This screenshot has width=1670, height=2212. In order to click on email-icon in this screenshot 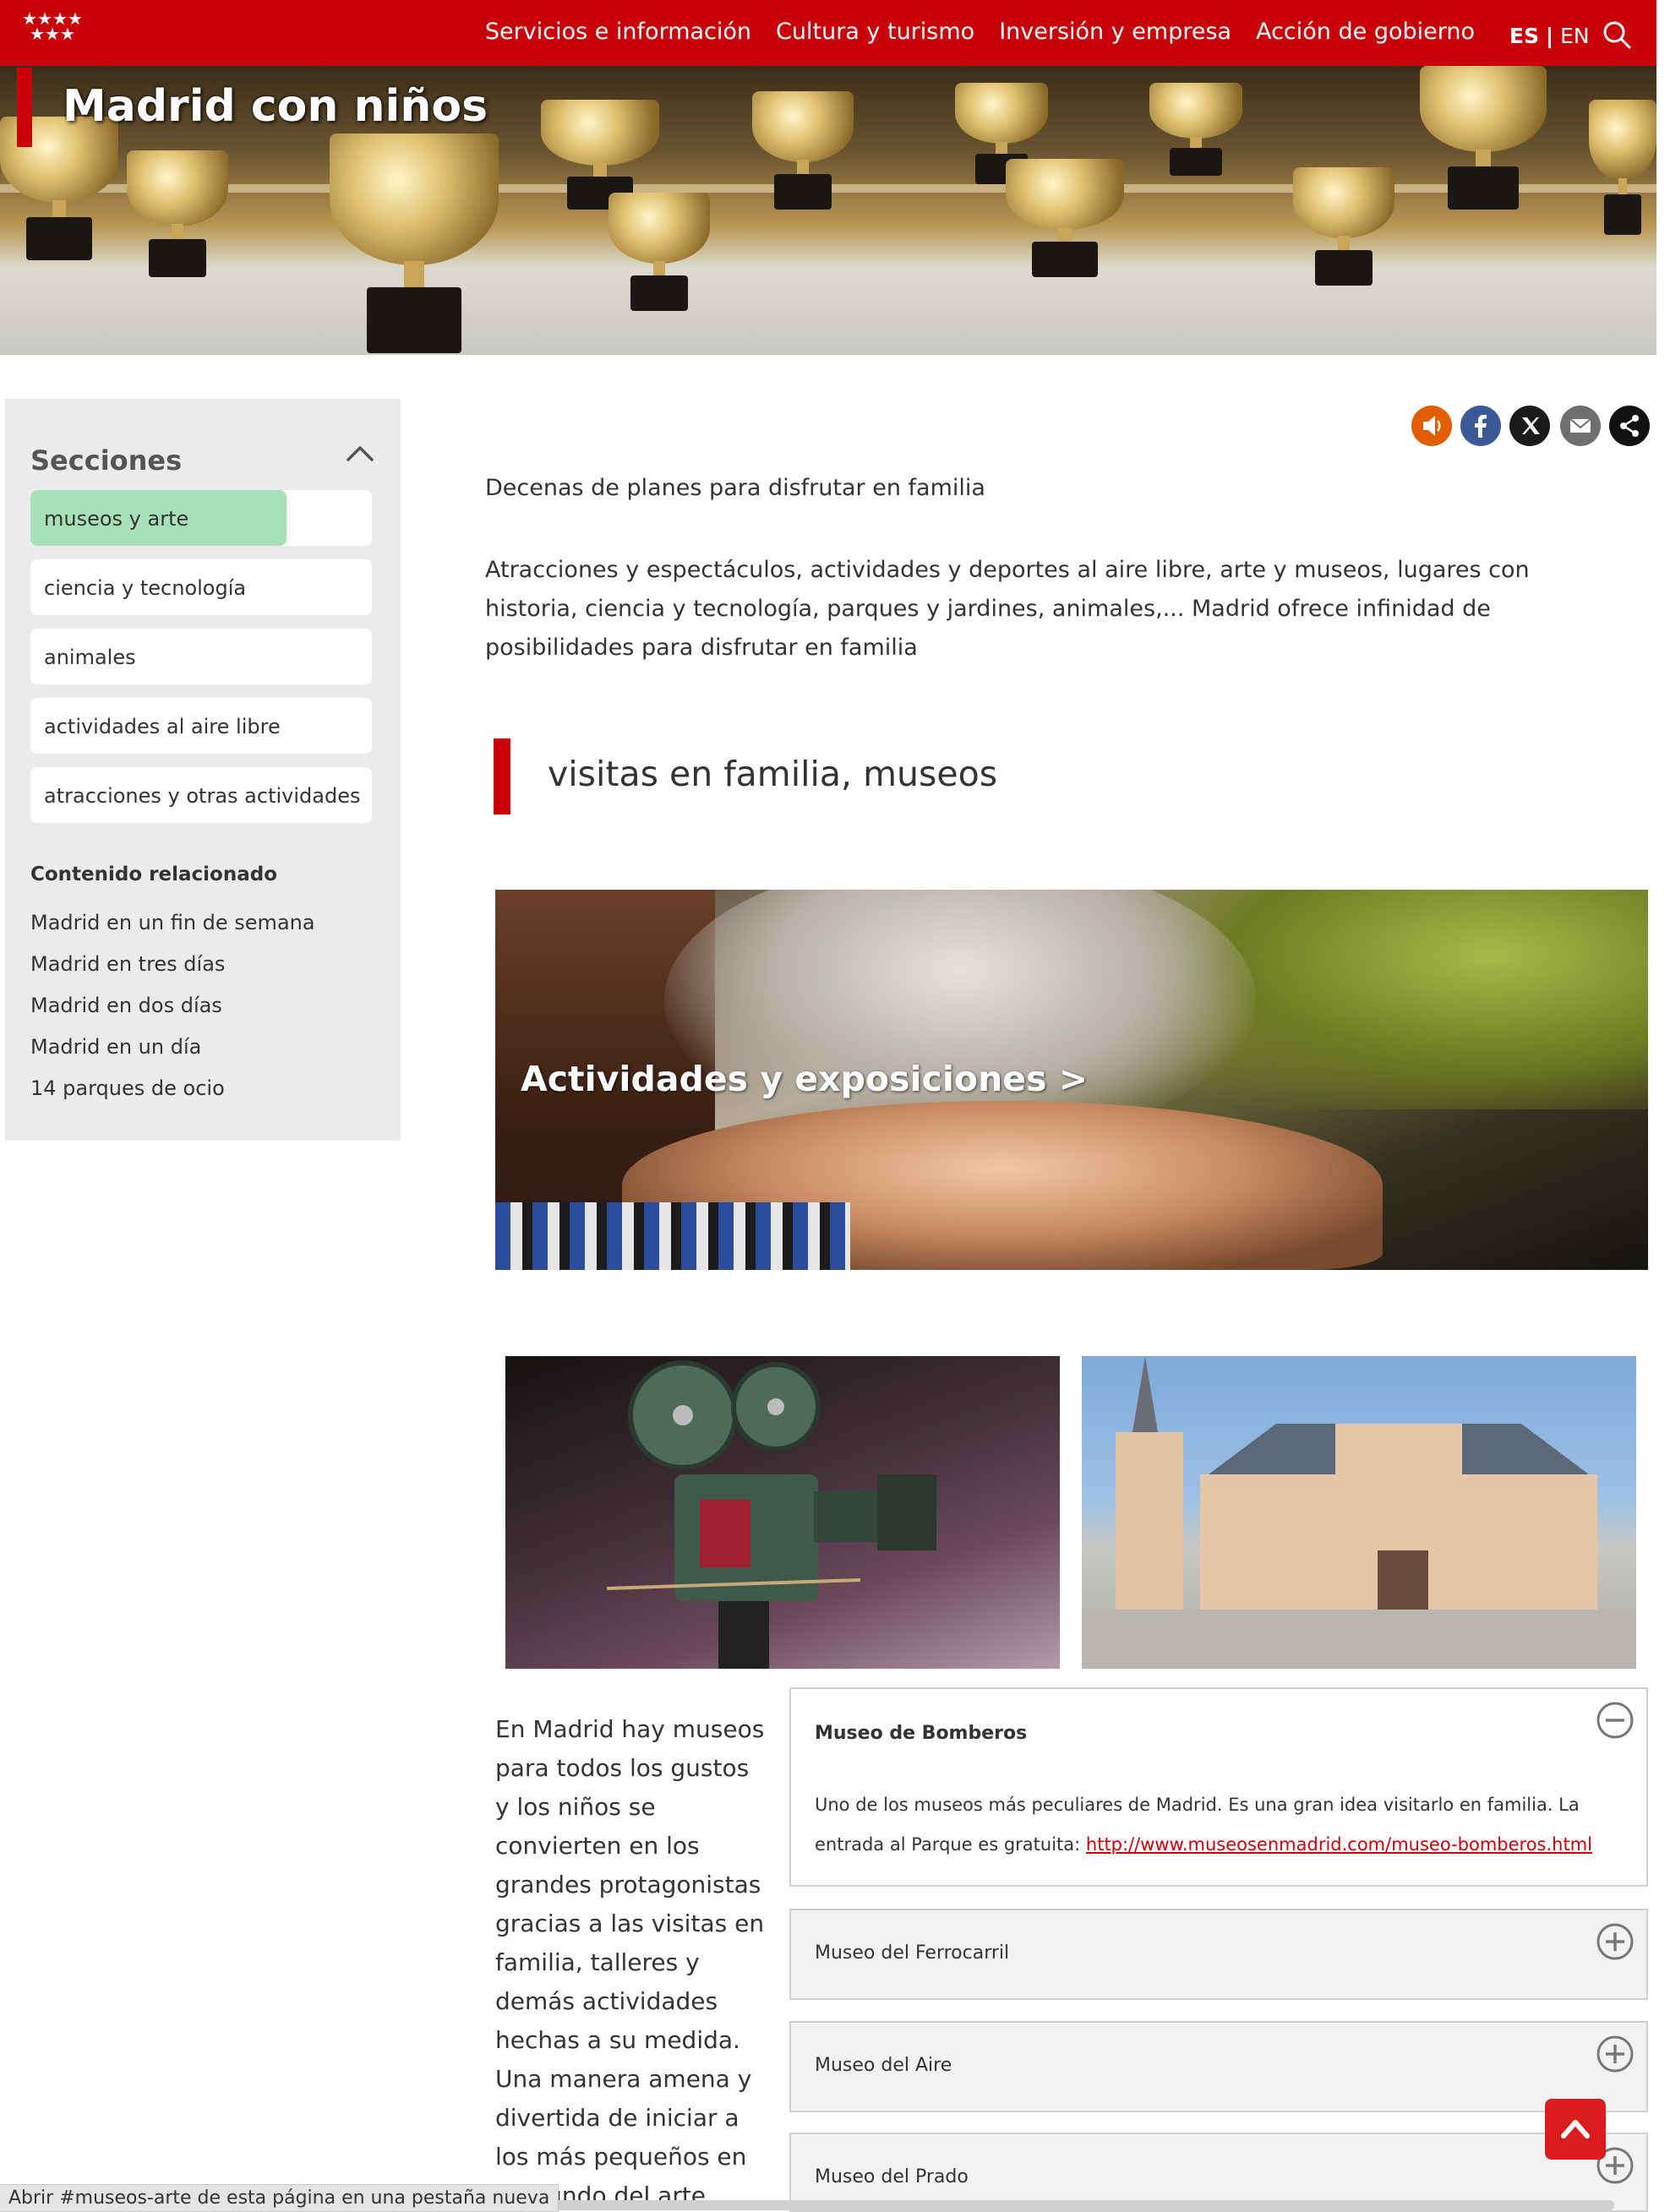, I will do `click(1580, 426)`.